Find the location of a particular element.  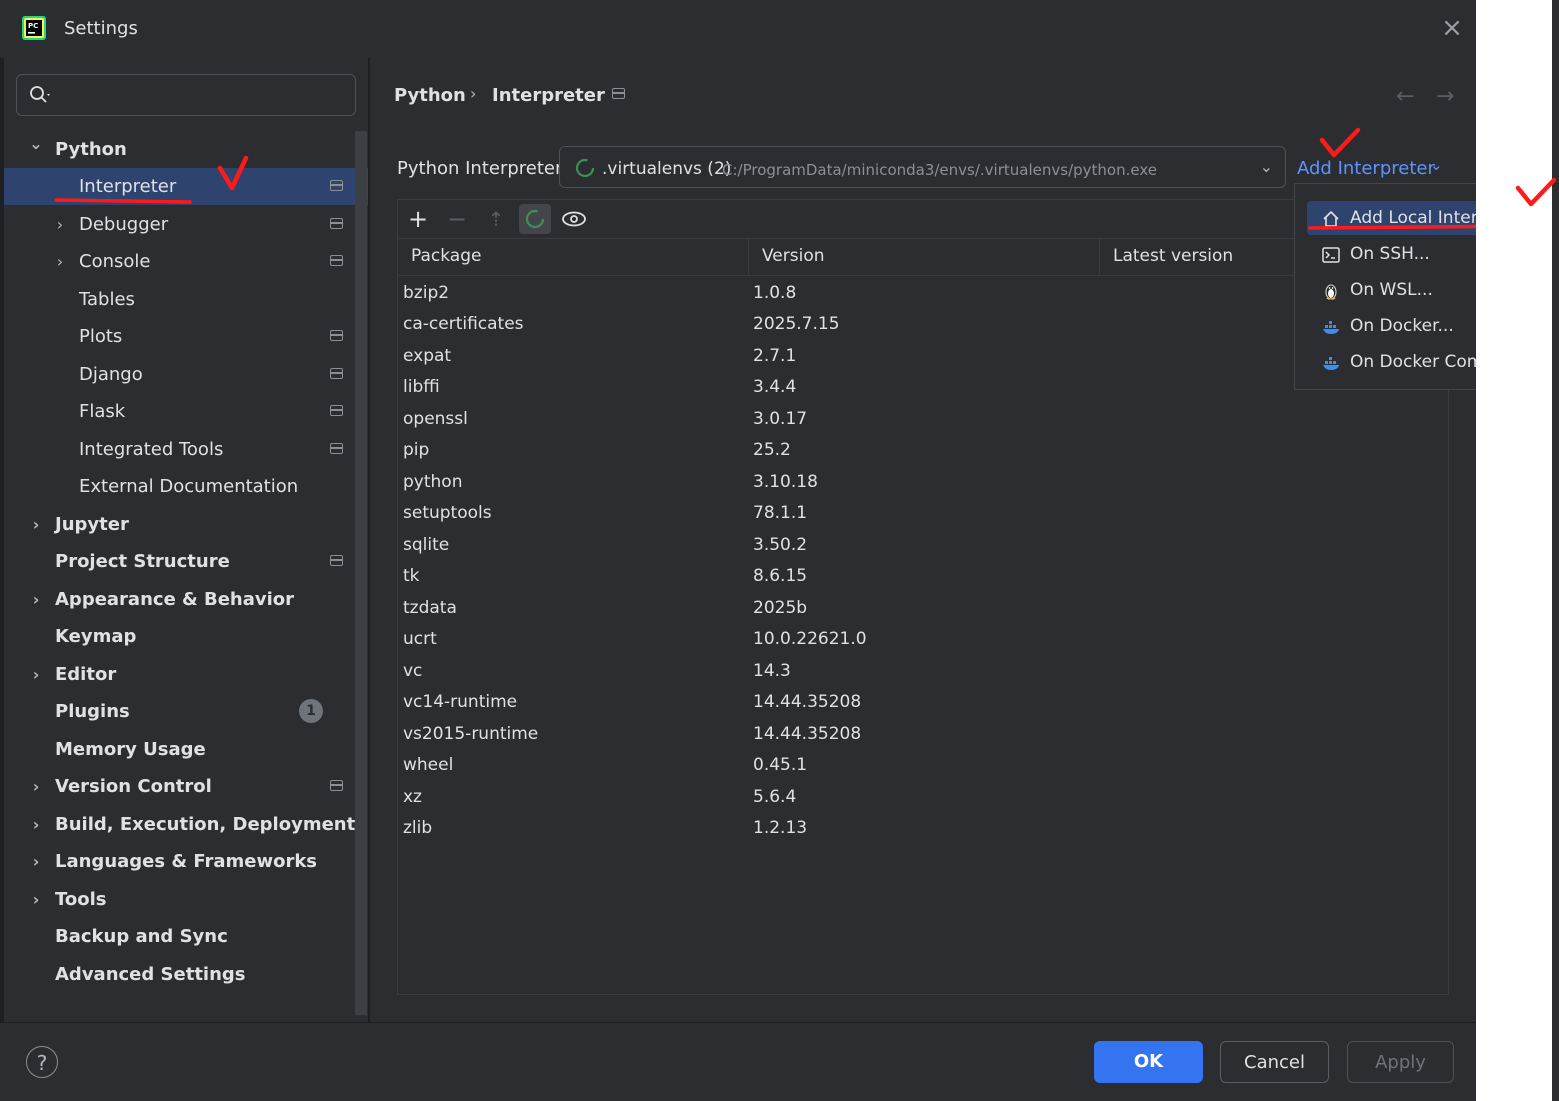

home-icon is located at coordinates (1331, 219).